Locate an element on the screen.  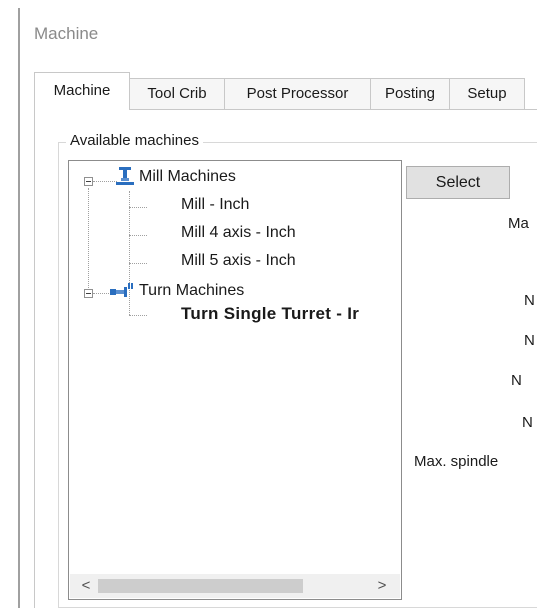
window-title: Machine is located at coordinates (66, 33).